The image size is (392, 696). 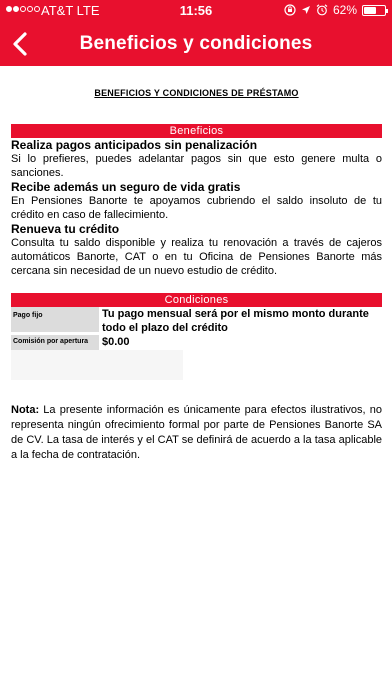 I want to click on document-title: BENEFICIOS Y CONDICIONES DE PRÉSTAMO, so click(x=196, y=93).